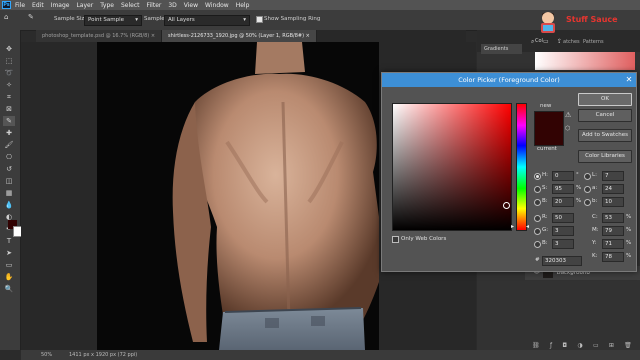  What do you see at coordinates (605, 156) in the screenshot?
I see `color-libraries-button: Color Libraries` at bounding box center [605, 156].